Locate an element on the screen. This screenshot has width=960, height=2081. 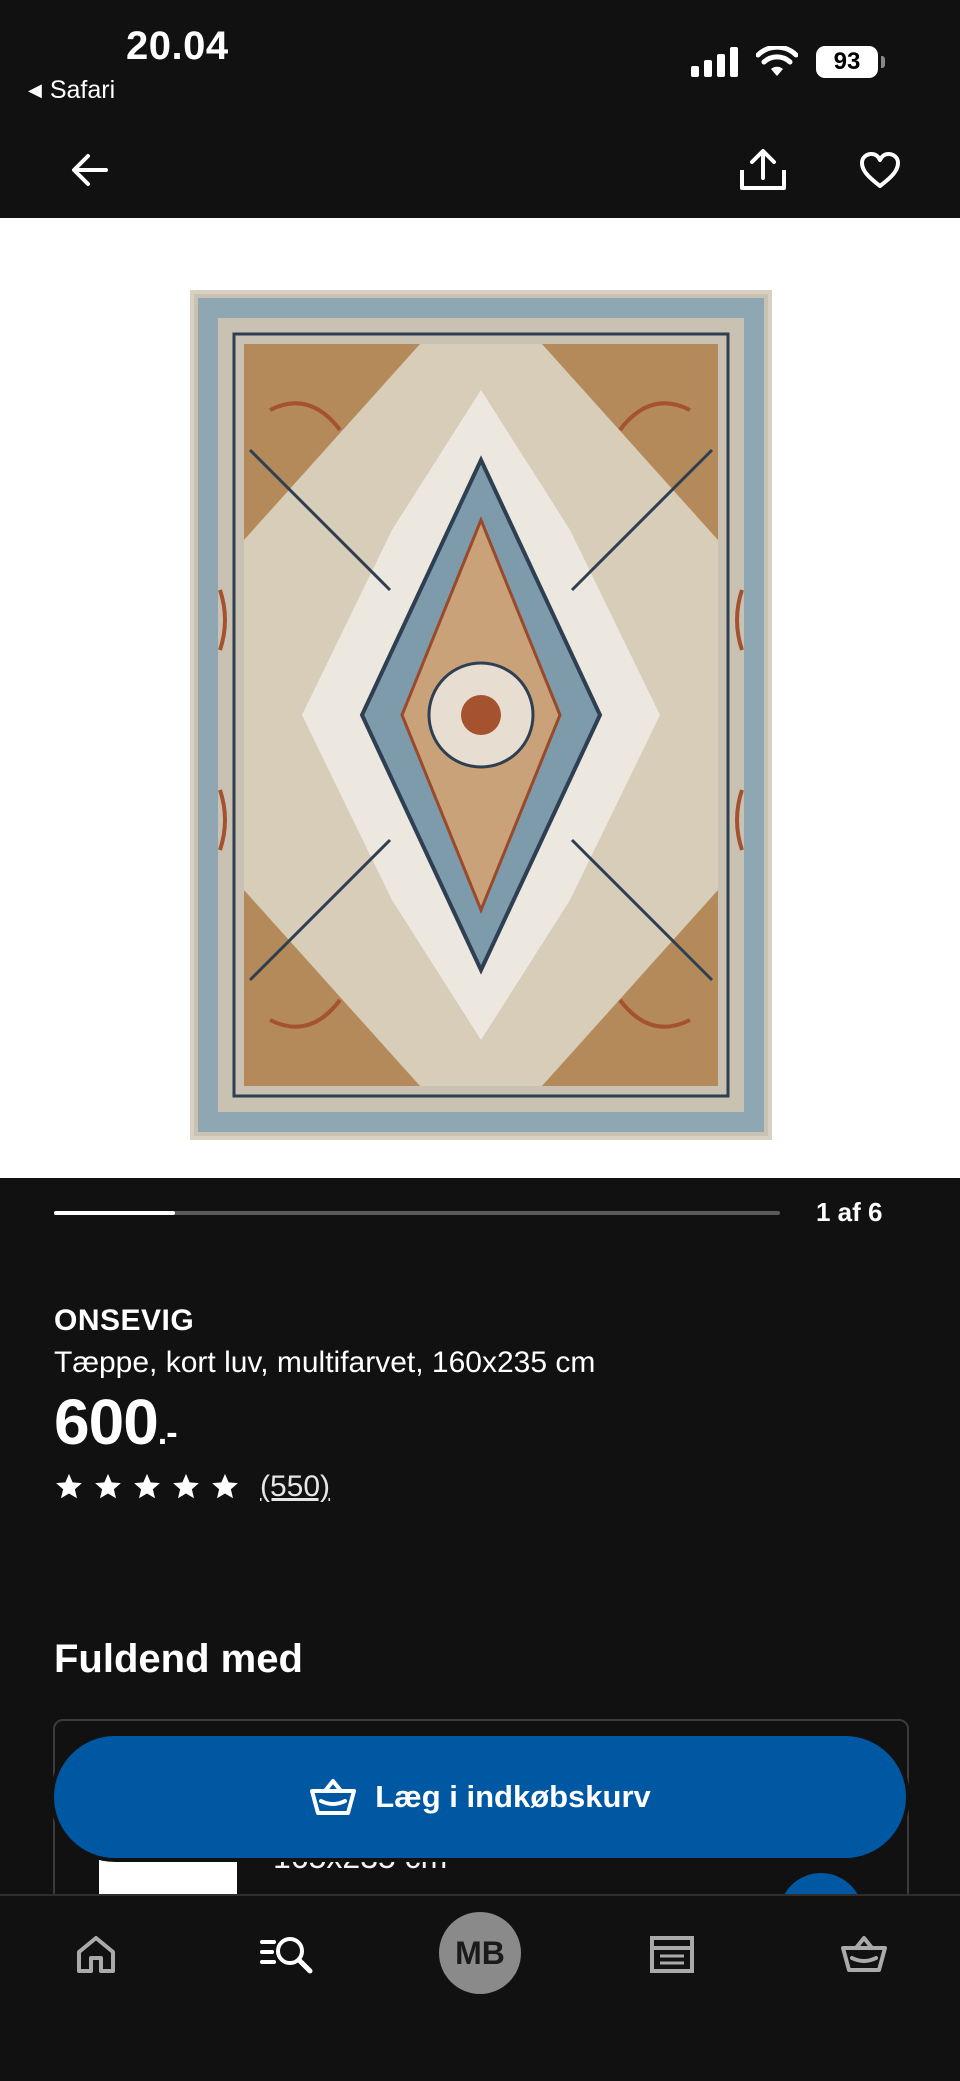
bottom-navigation: MB is located at coordinates (480, 1987).